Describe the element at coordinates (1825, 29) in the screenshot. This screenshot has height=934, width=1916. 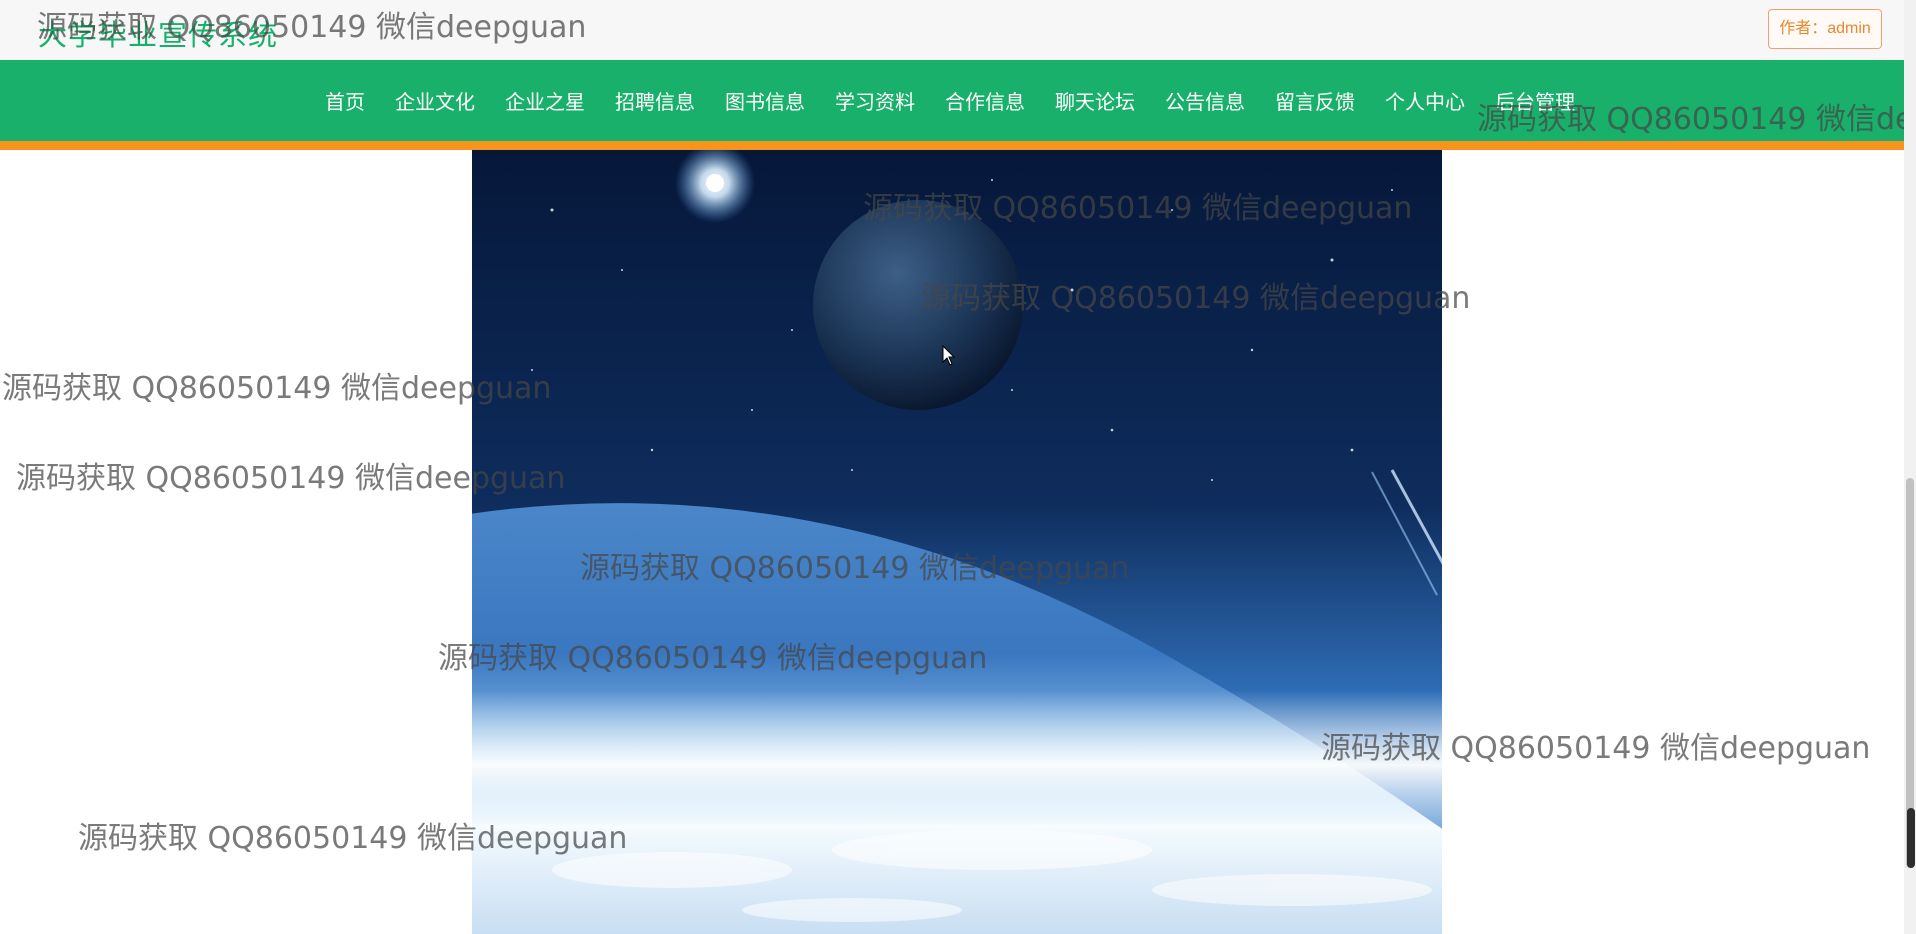
I see `author-badge: 作者：admin` at that location.